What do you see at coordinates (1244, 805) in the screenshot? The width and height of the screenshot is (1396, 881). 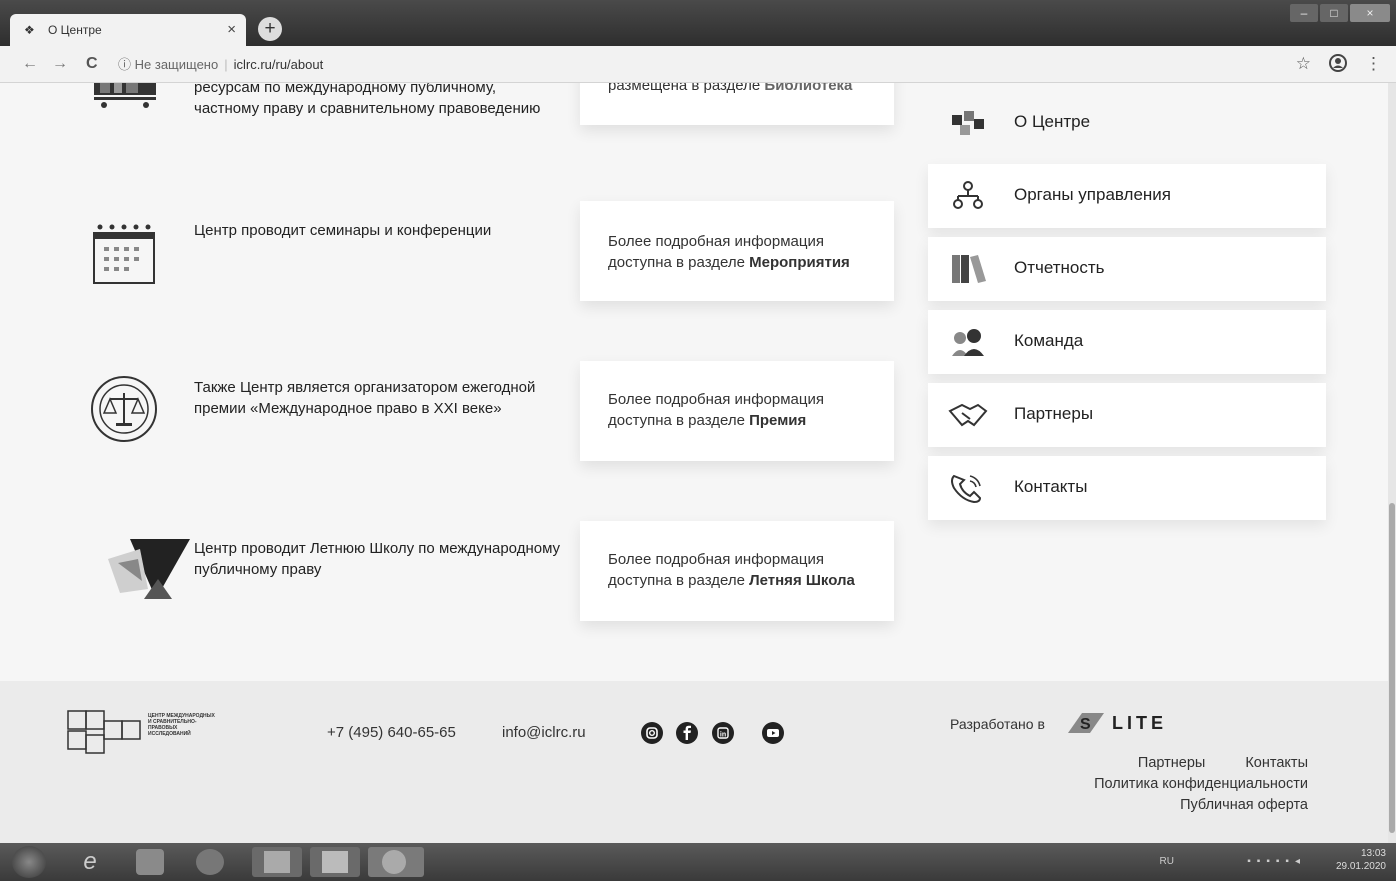 I see `footer-link-offer: Публичная оферта` at bounding box center [1244, 805].